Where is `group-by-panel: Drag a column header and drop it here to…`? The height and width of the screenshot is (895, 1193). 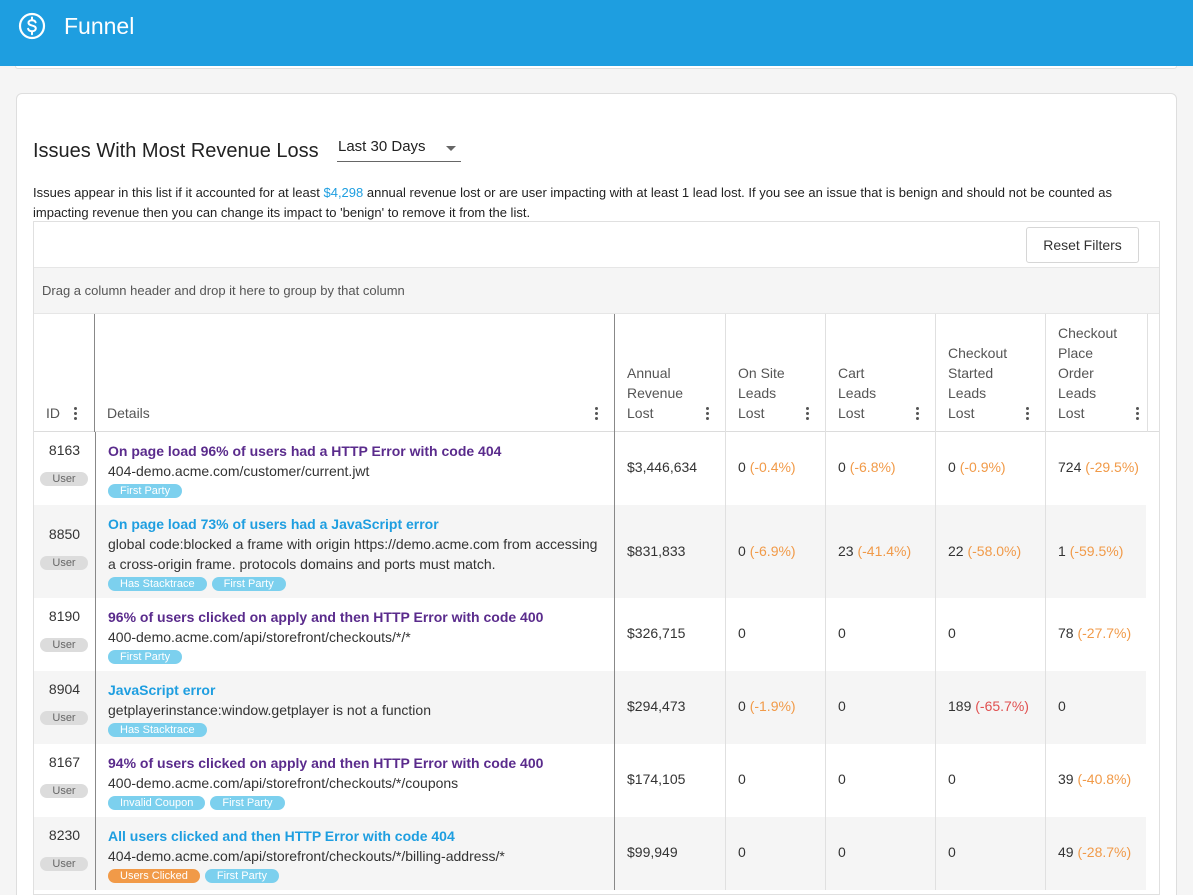 group-by-panel: Drag a column header and drop it here to… is located at coordinates (596, 290).